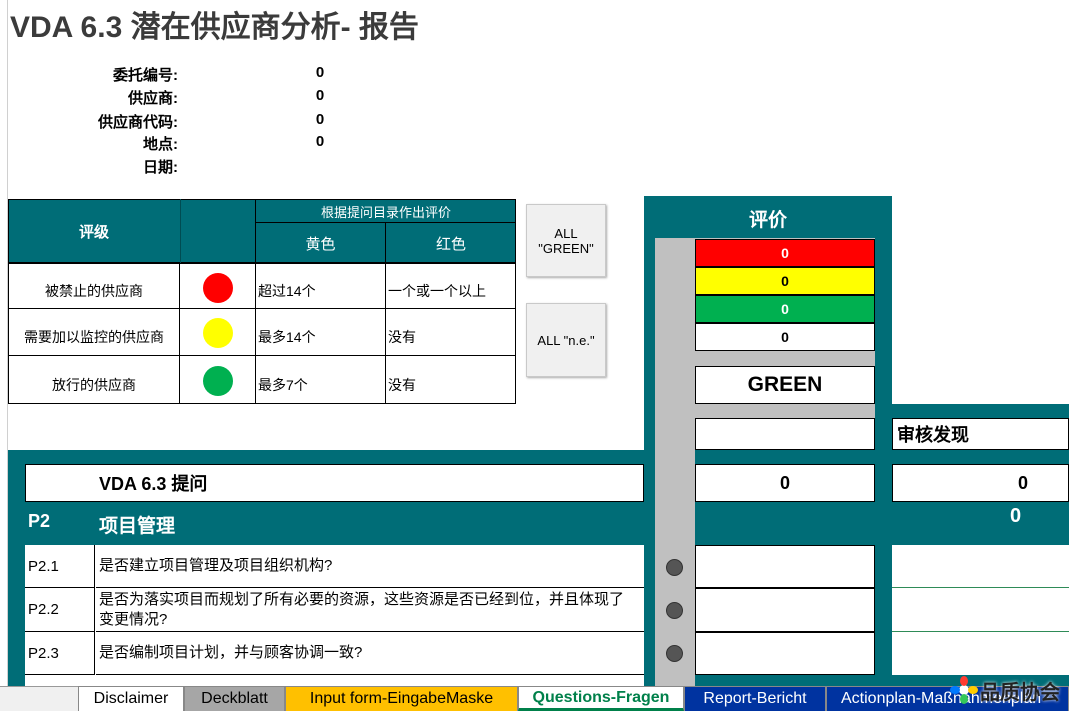 The image size is (1069, 711). Describe the element at coordinates (320, 141) in the screenshot. I see `meta-value-location: 0` at that location.